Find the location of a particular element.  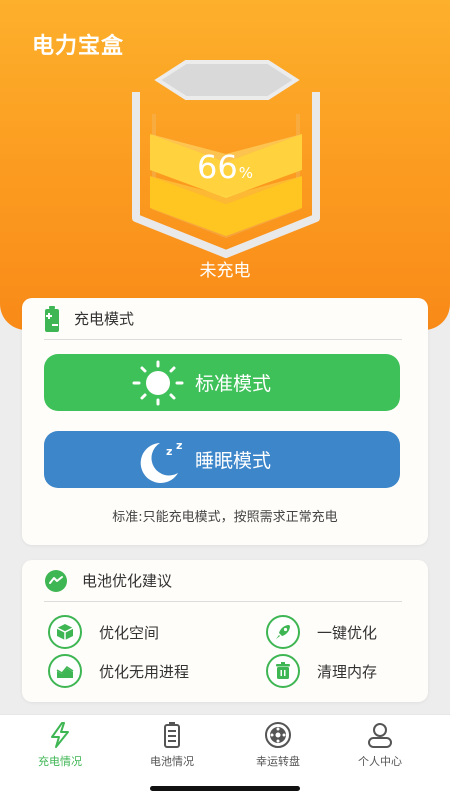

one-click-optimize-label: 一键优化 is located at coordinates (347, 632).